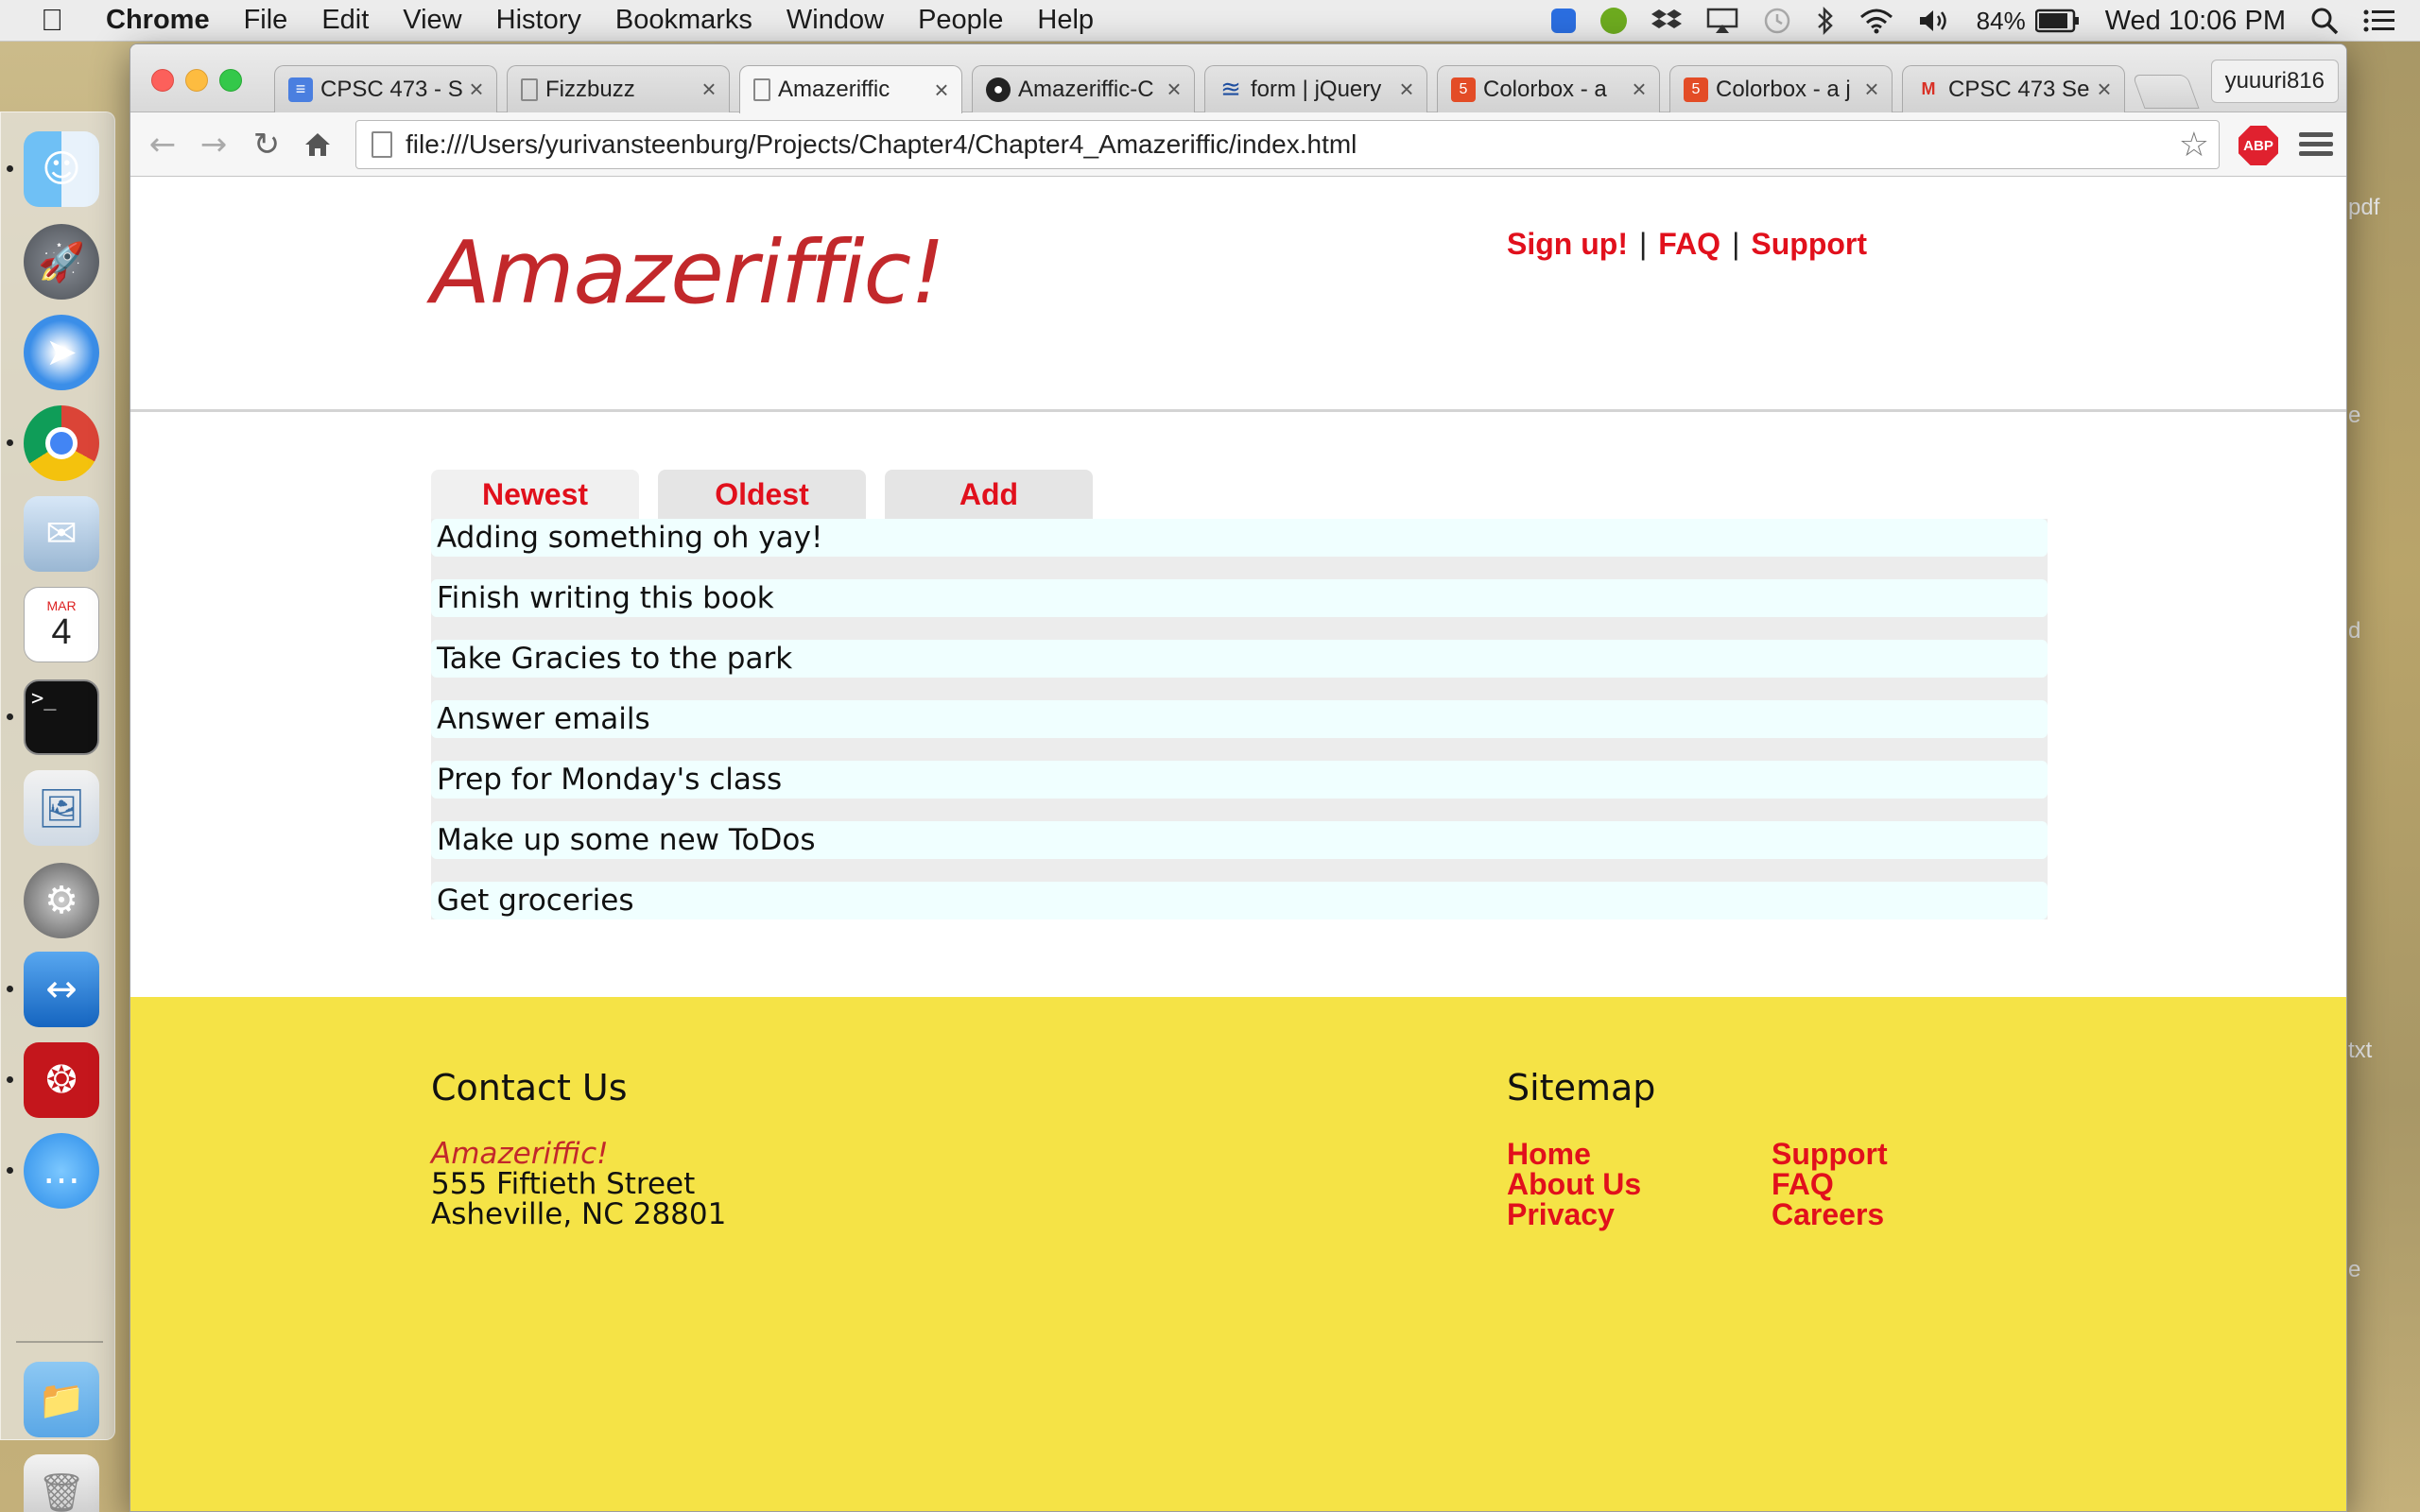  Describe the element at coordinates (266, 20) in the screenshot. I see `menu-file: File` at that location.